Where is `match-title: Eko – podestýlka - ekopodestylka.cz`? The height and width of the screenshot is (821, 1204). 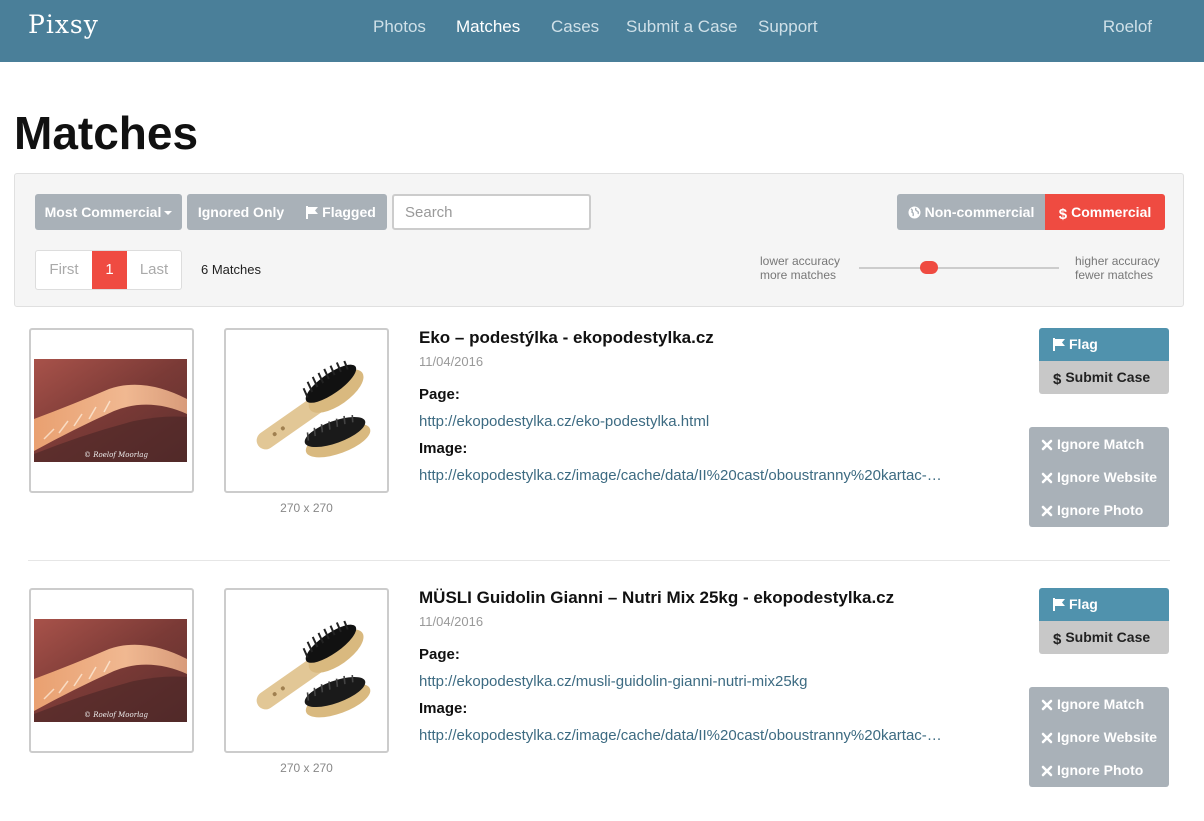 match-title: Eko – podestýlka - ekopodestylka.cz is located at coordinates (566, 337).